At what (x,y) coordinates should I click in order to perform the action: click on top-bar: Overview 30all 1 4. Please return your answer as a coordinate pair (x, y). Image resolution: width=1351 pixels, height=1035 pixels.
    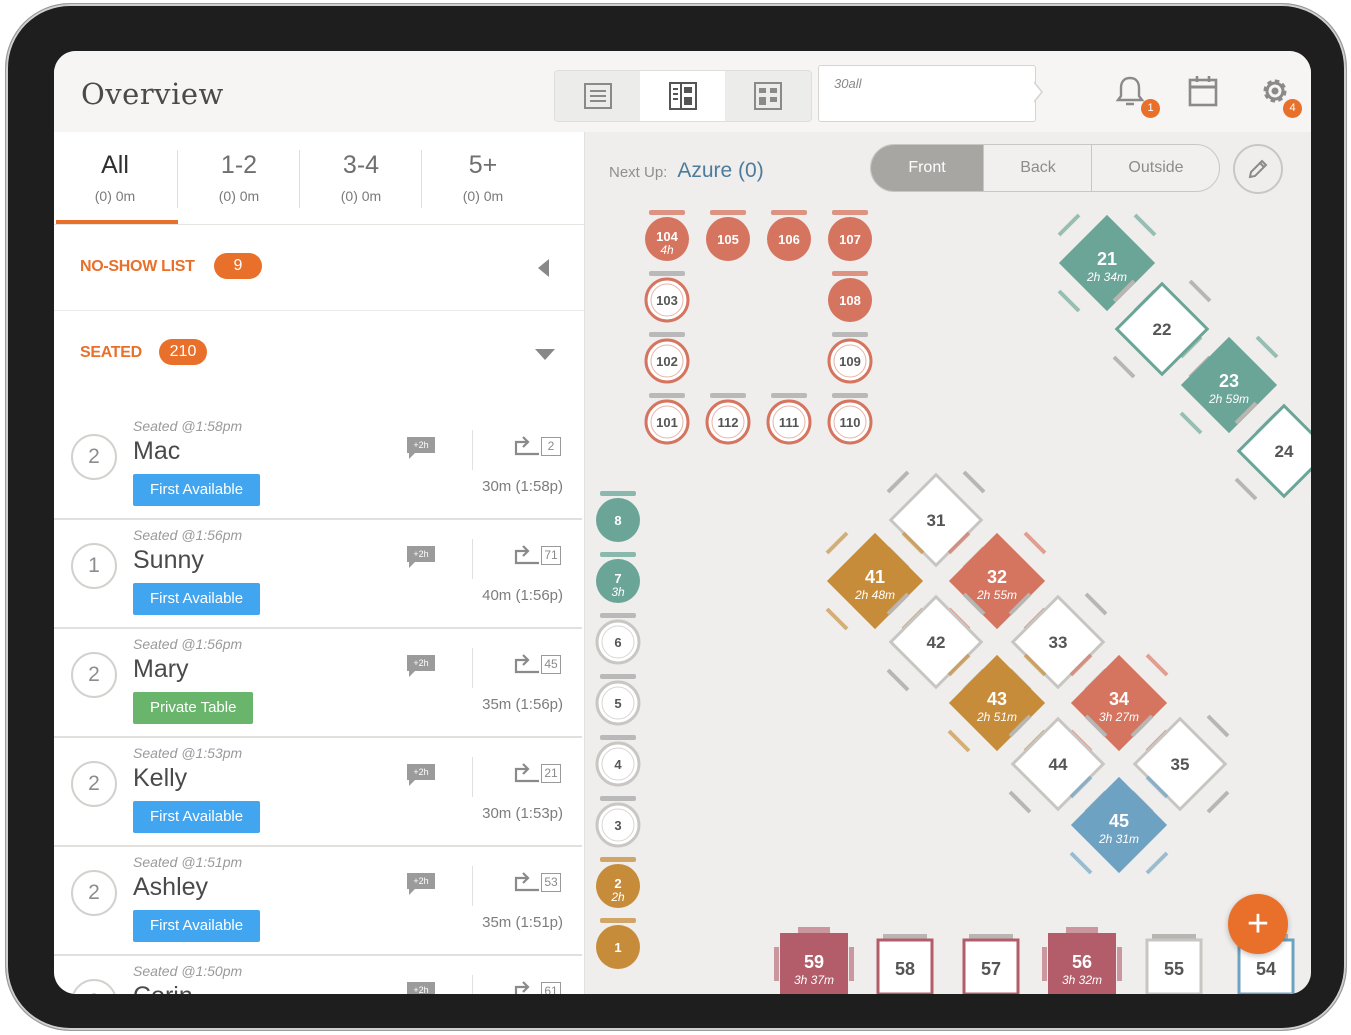
    Looking at the image, I should click on (682, 92).